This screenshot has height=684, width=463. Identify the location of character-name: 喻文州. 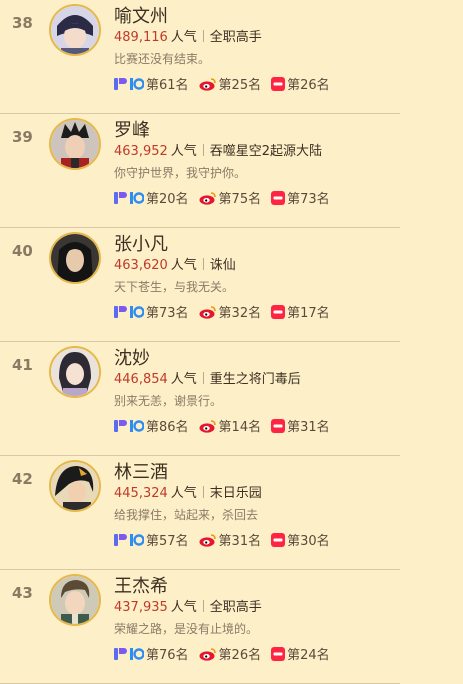
(141, 15).